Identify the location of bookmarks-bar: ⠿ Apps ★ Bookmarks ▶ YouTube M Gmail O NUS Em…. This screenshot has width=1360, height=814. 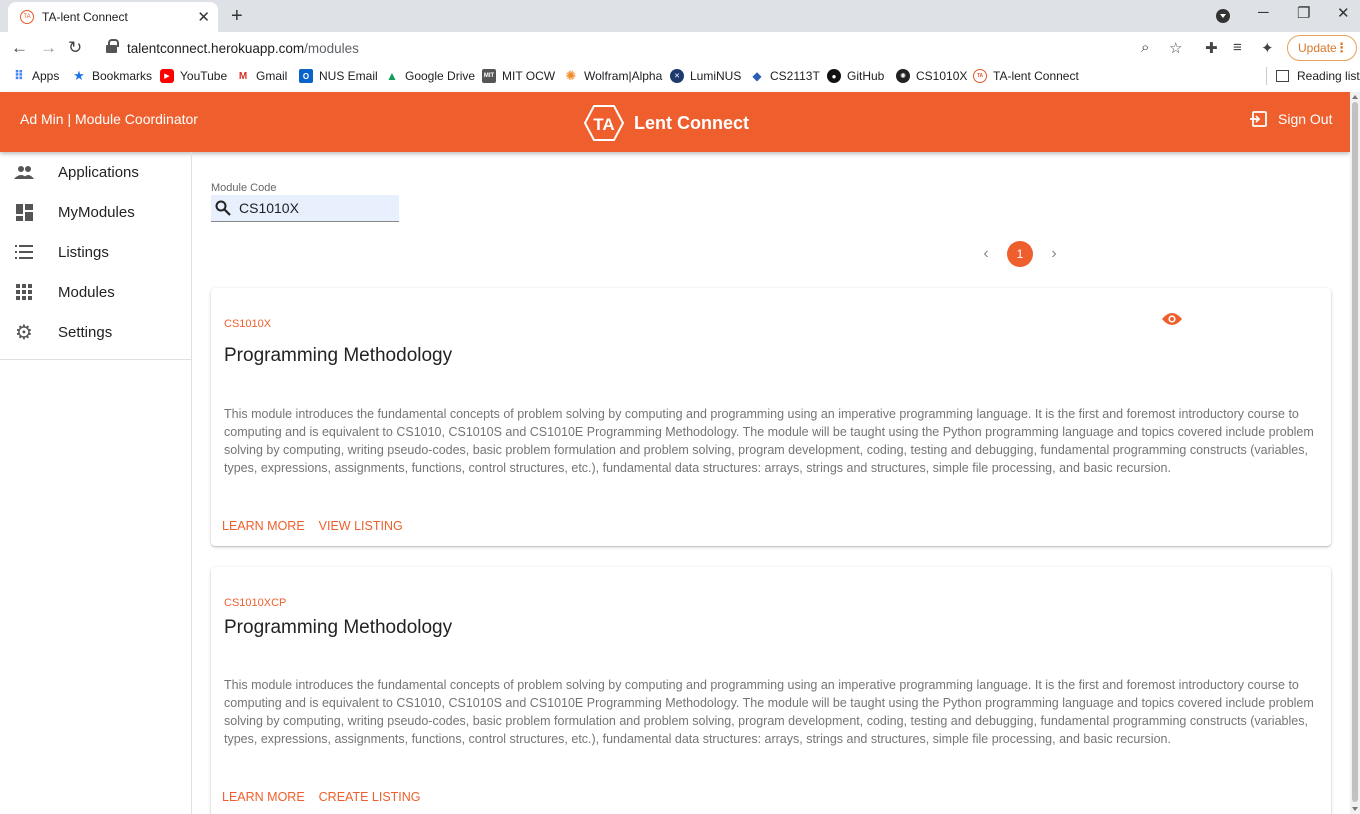
(680, 77).